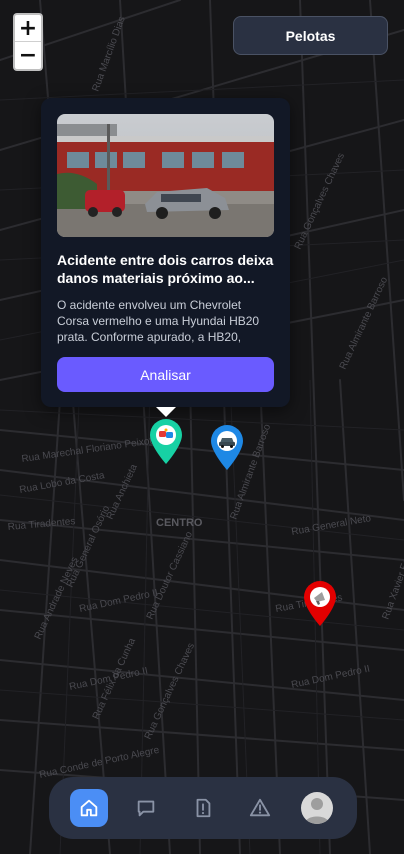 The width and height of the screenshot is (404, 854). Describe the element at coordinates (165, 175) in the screenshot. I see `news-photo` at that location.